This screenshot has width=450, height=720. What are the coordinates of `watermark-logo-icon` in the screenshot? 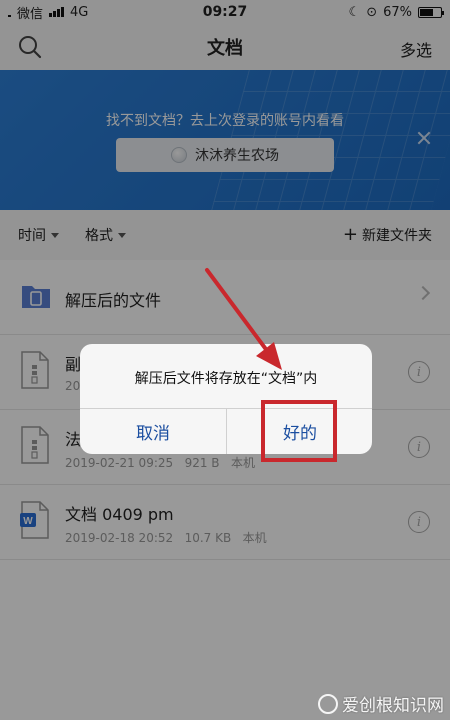 It's located at (328, 703).